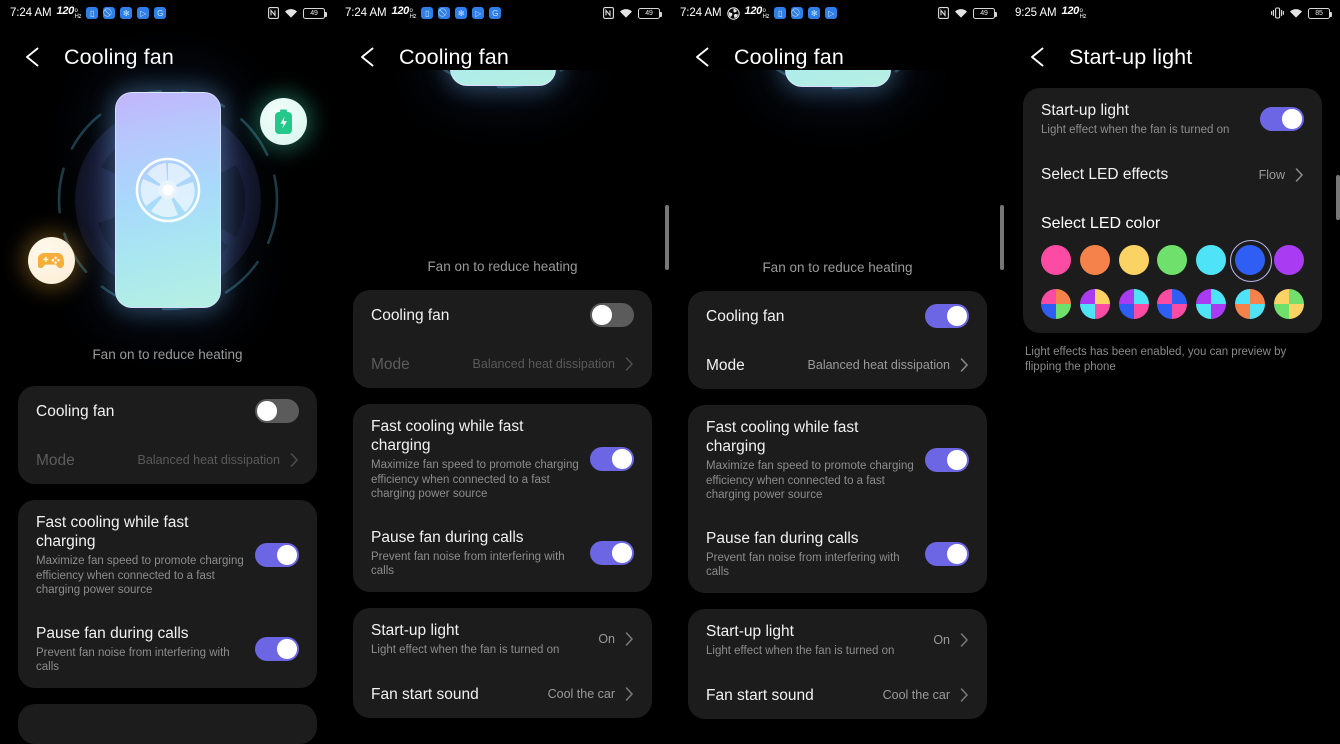 The width and height of the screenshot is (1340, 744). I want to click on battery-indicator: 49, so click(650, 13).